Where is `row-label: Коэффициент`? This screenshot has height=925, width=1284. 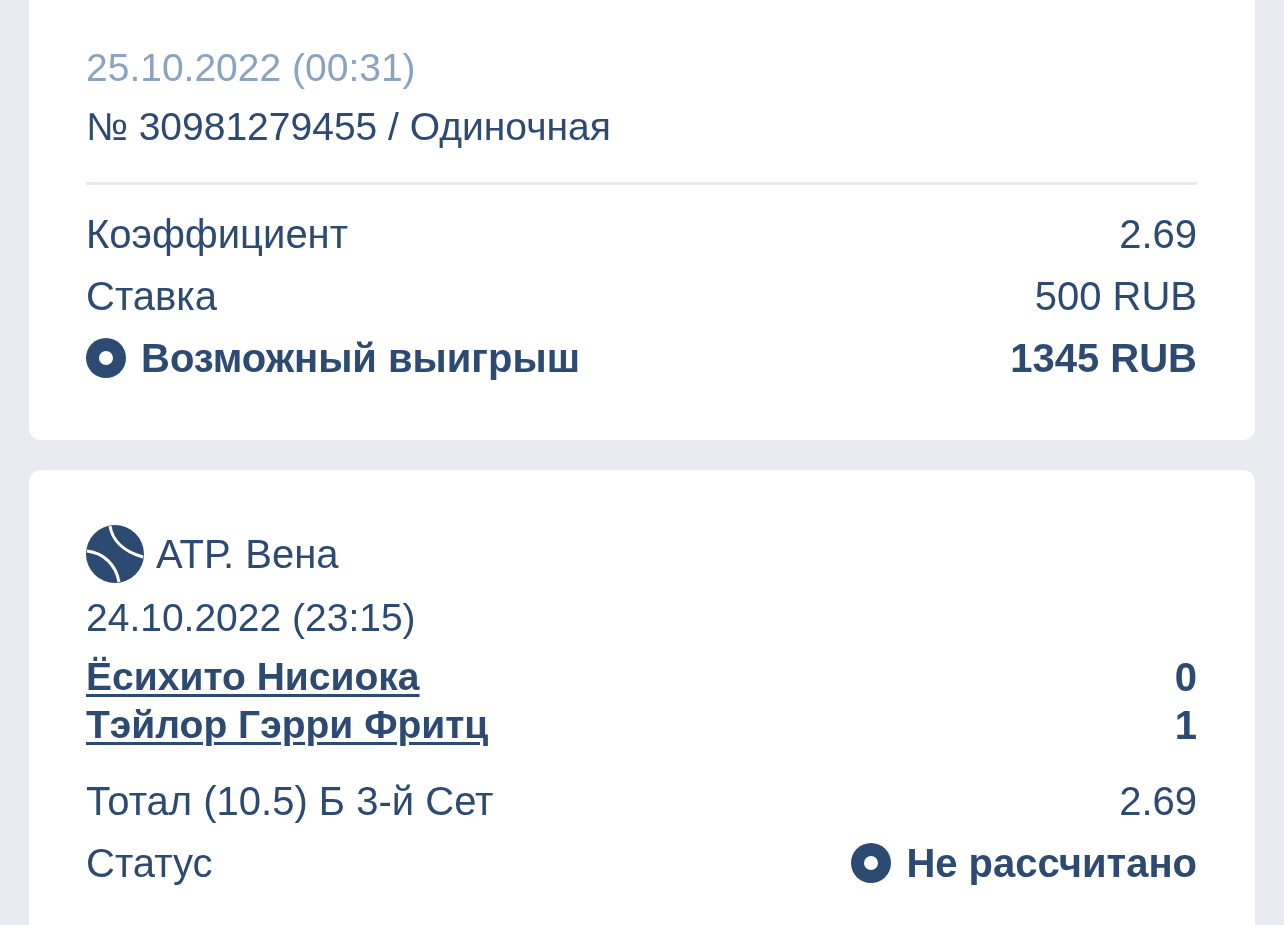
row-label: Коэффициент is located at coordinates (217, 234).